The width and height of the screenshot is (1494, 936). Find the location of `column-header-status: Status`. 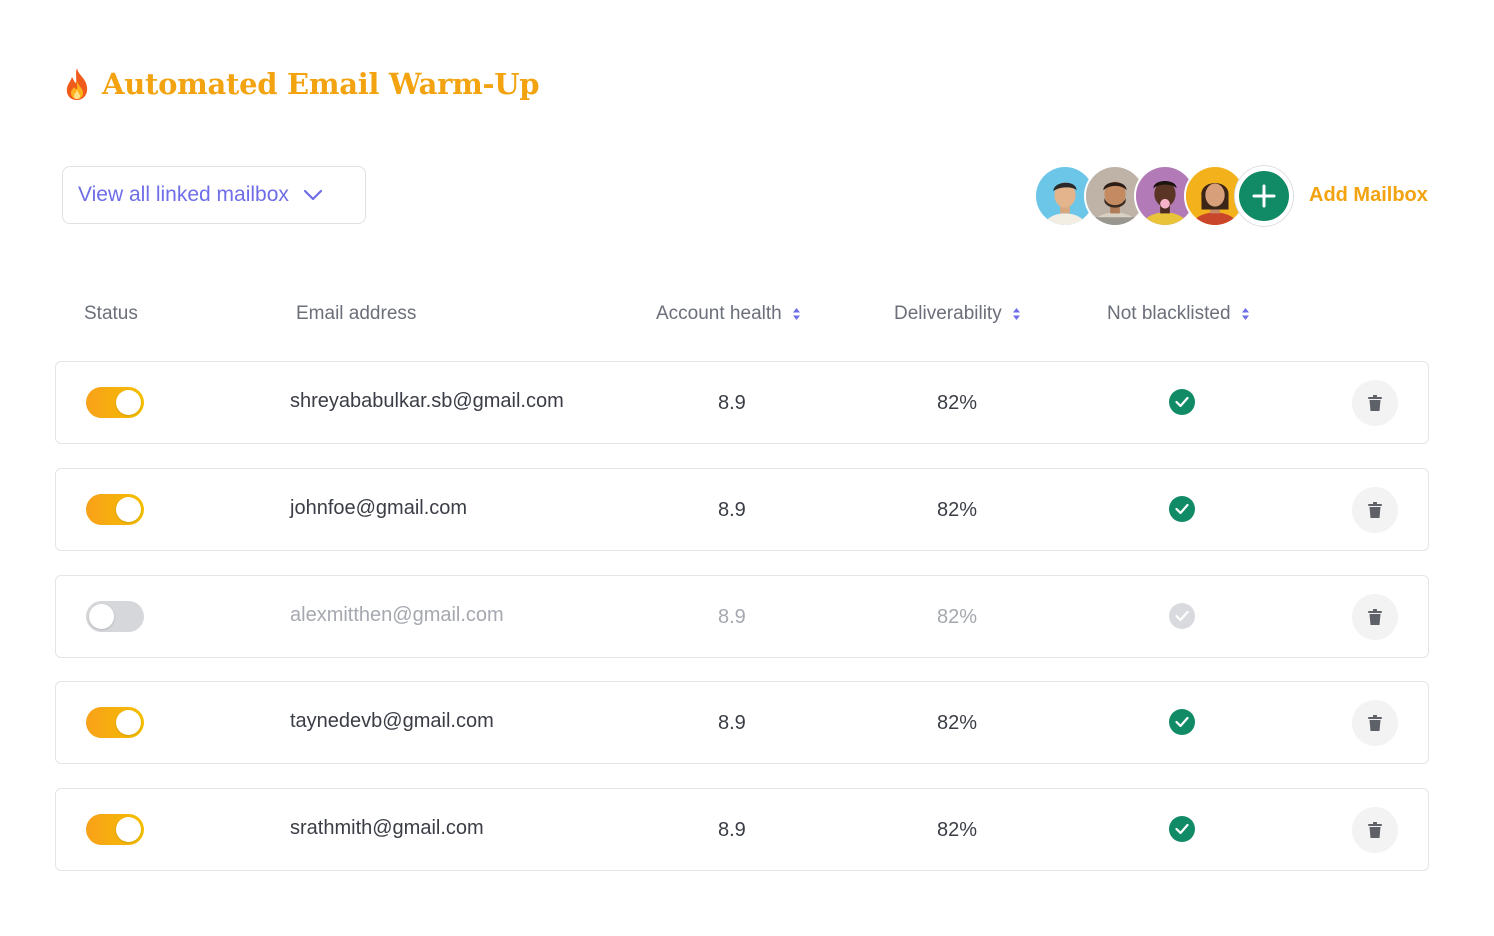

column-header-status: Status is located at coordinates (111, 314).